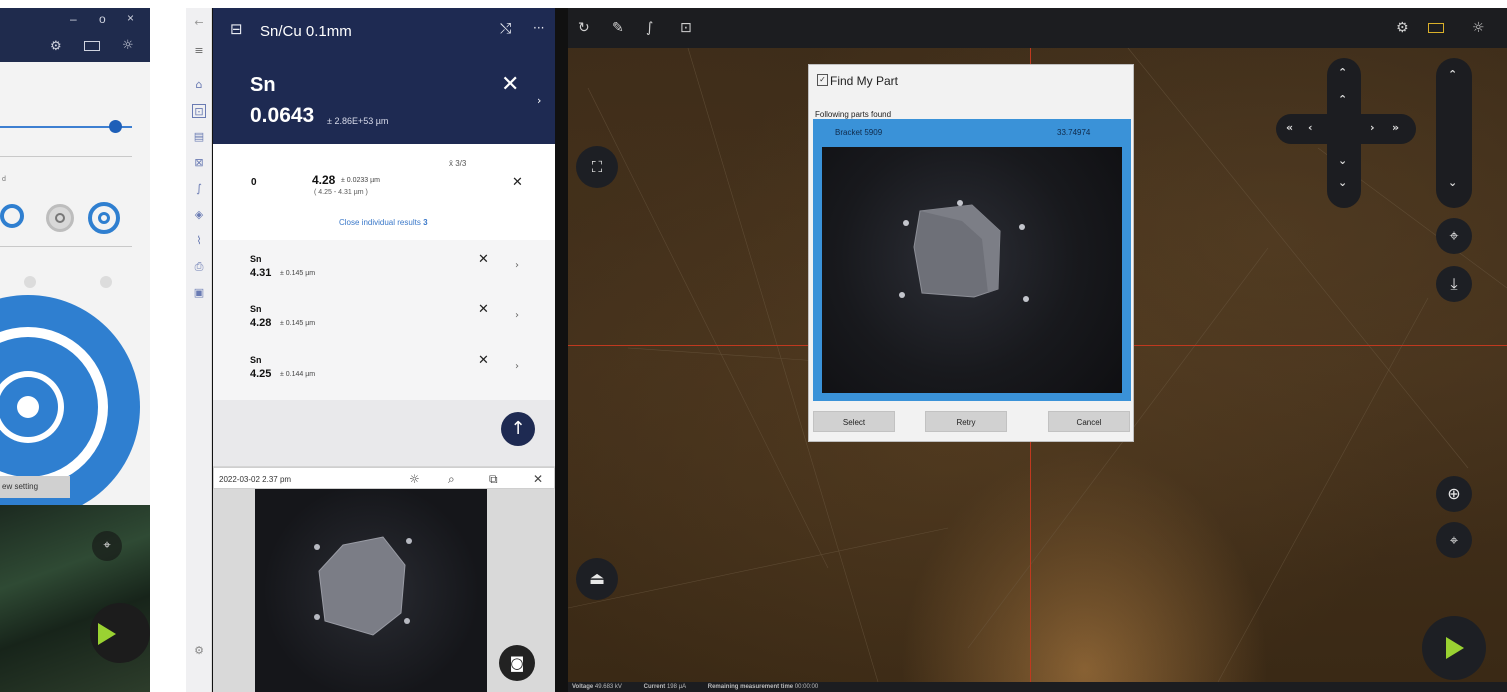  I want to click on home-icon: ⌂, so click(199, 85).